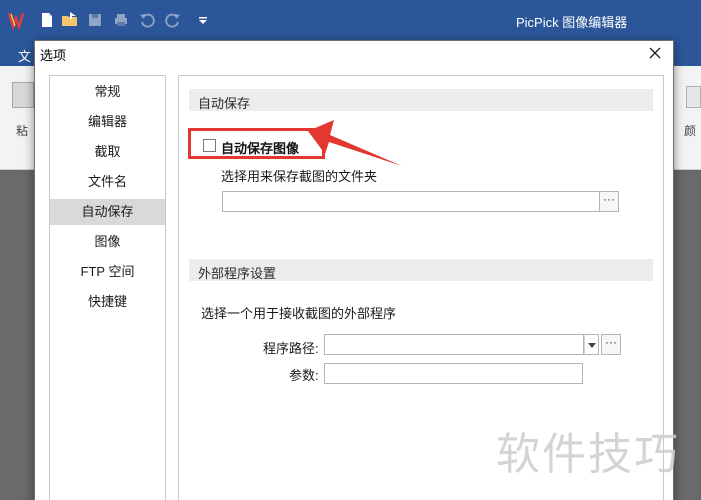 Image resolution: width=701 pixels, height=500 pixels. What do you see at coordinates (95, 20) in the screenshot?
I see `save-icon` at bounding box center [95, 20].